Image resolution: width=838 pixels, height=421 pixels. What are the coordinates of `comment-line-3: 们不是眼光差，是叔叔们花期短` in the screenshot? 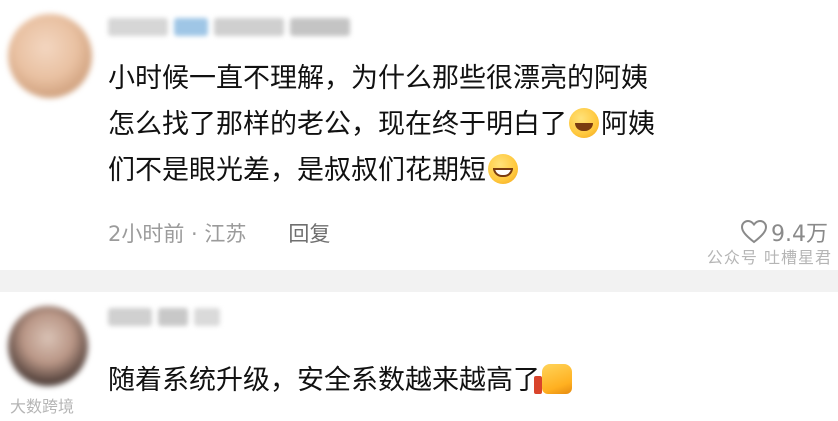 It's located at (381, 171).